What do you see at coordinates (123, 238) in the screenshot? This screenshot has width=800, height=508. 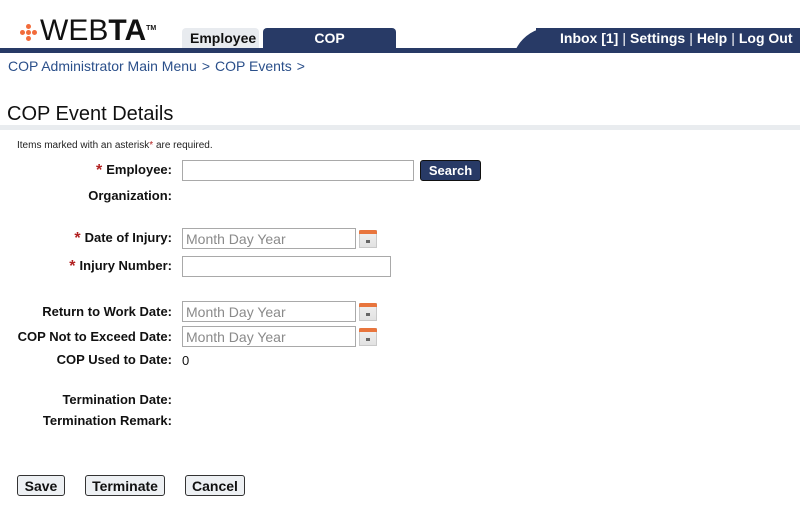 I see `date-of-injury-label: * Date of Injury:` at bounding box center [123, 238].